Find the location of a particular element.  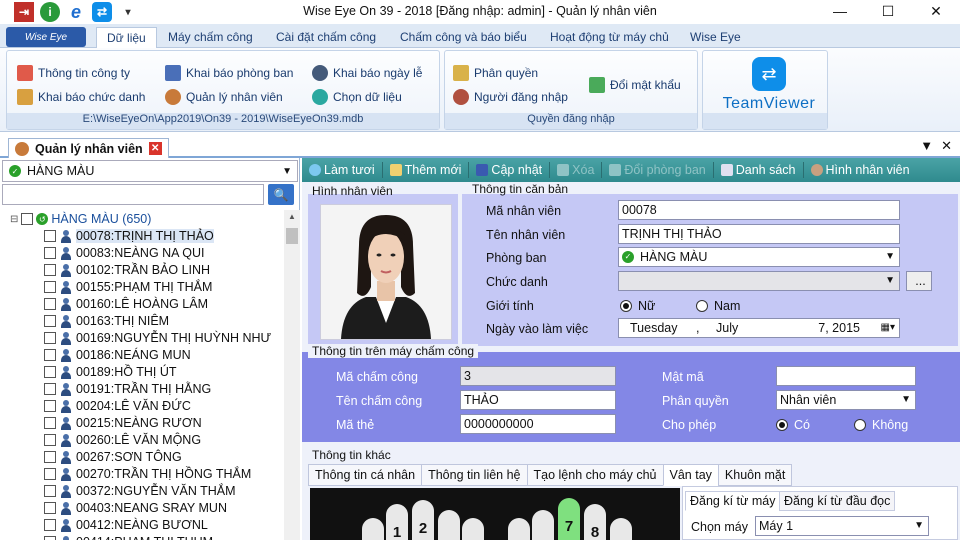

employee-tree-item: 00102:TRẦN BẢO LINH is located at coordinates (127, 270).